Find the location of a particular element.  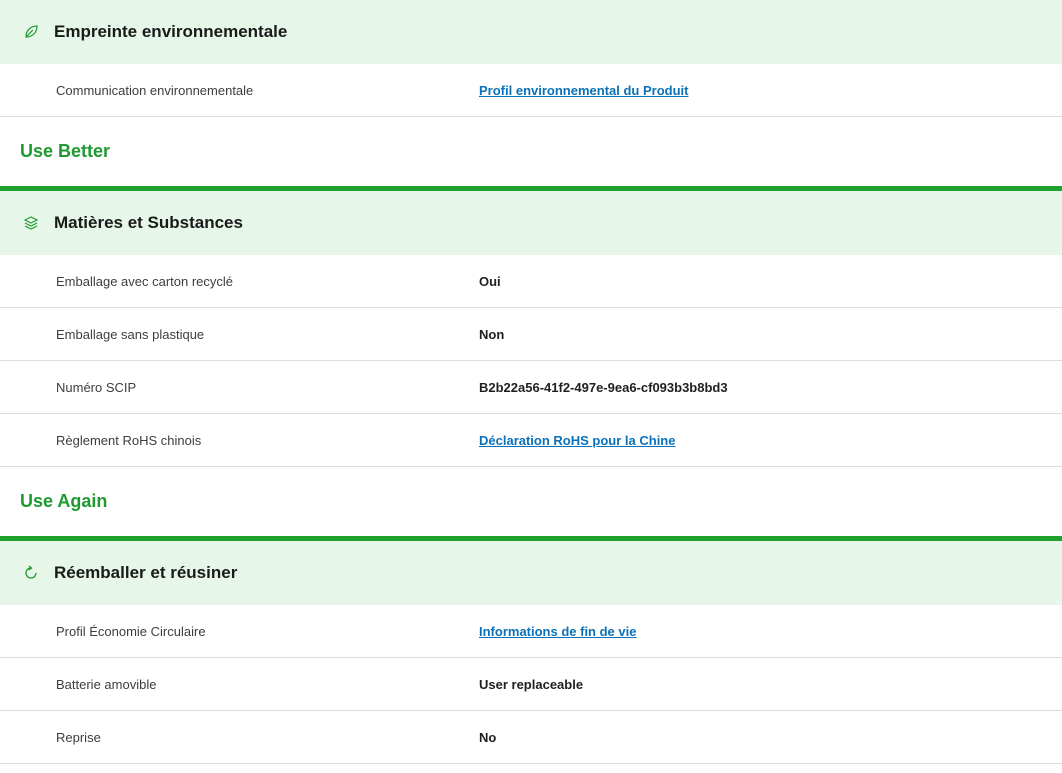

row-value: Non is located at coordinates (492, 334).